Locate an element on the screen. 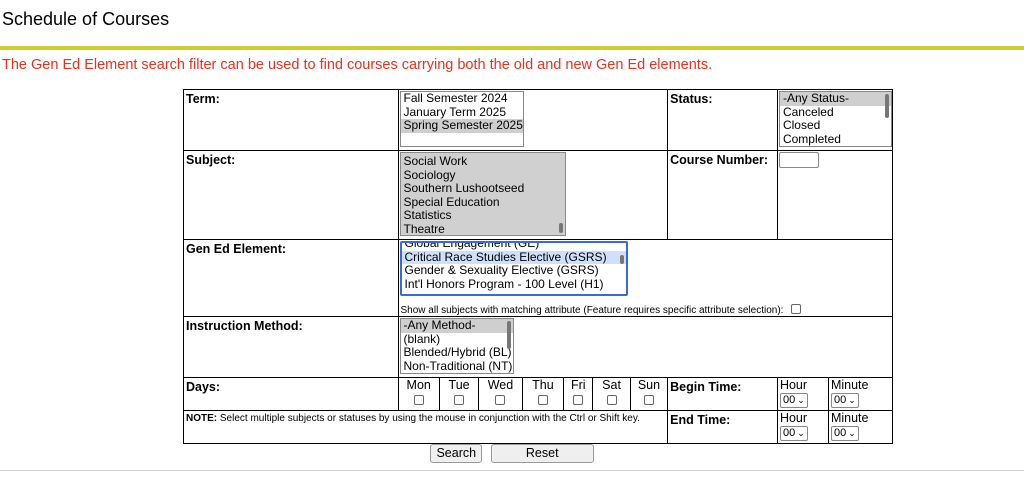 The image size is (1024, 477). end-minute-label: Minute is located at coordinates (849, 418).